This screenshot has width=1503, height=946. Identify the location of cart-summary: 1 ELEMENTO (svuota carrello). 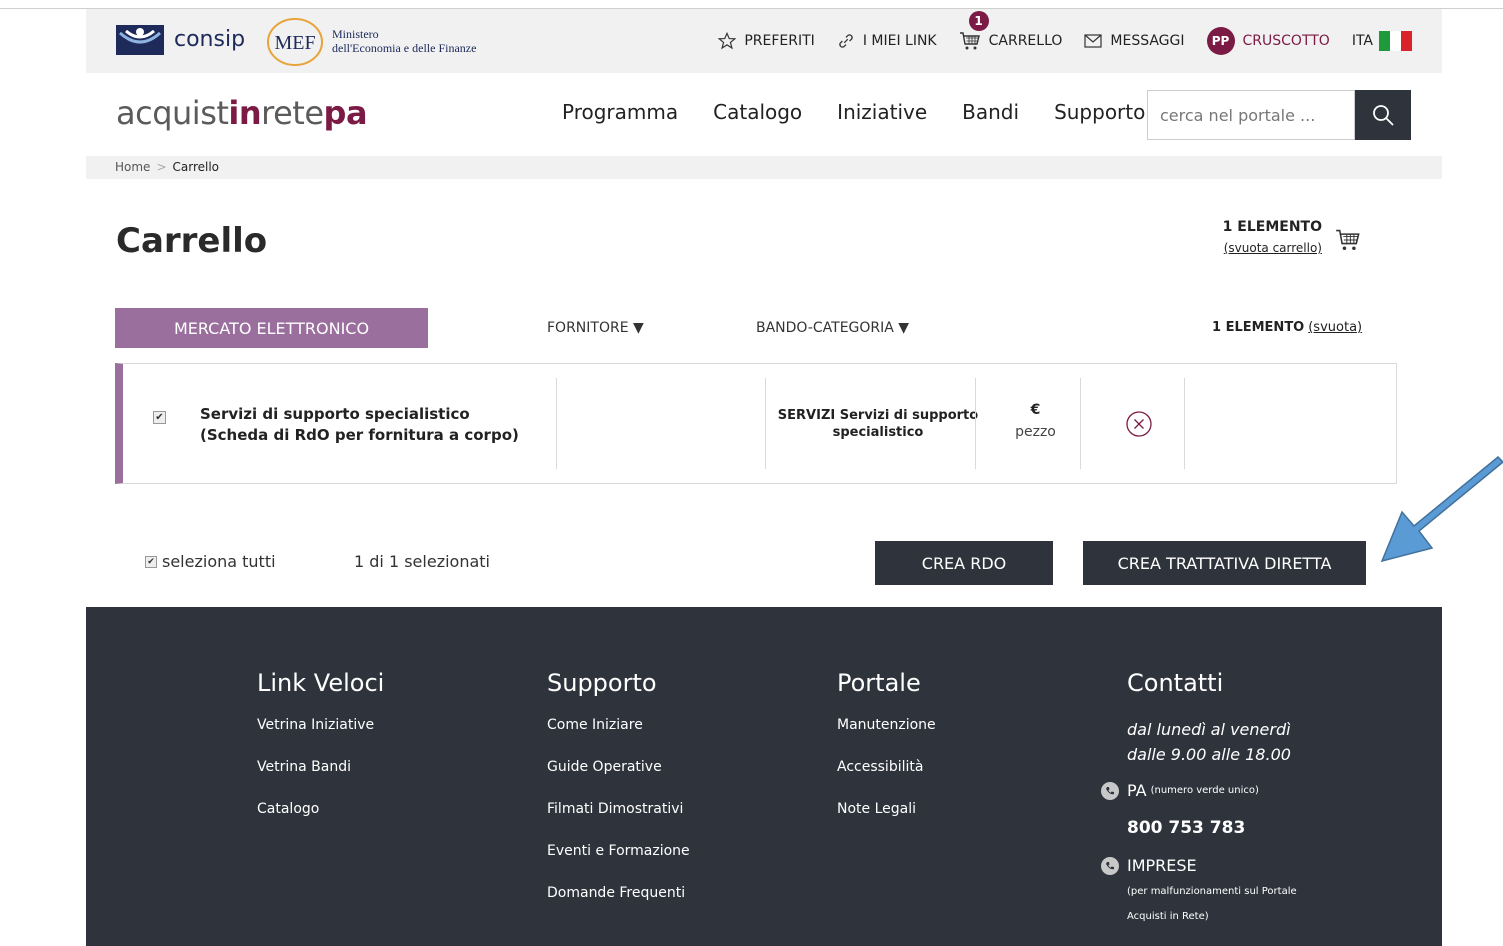
(1271, 237).